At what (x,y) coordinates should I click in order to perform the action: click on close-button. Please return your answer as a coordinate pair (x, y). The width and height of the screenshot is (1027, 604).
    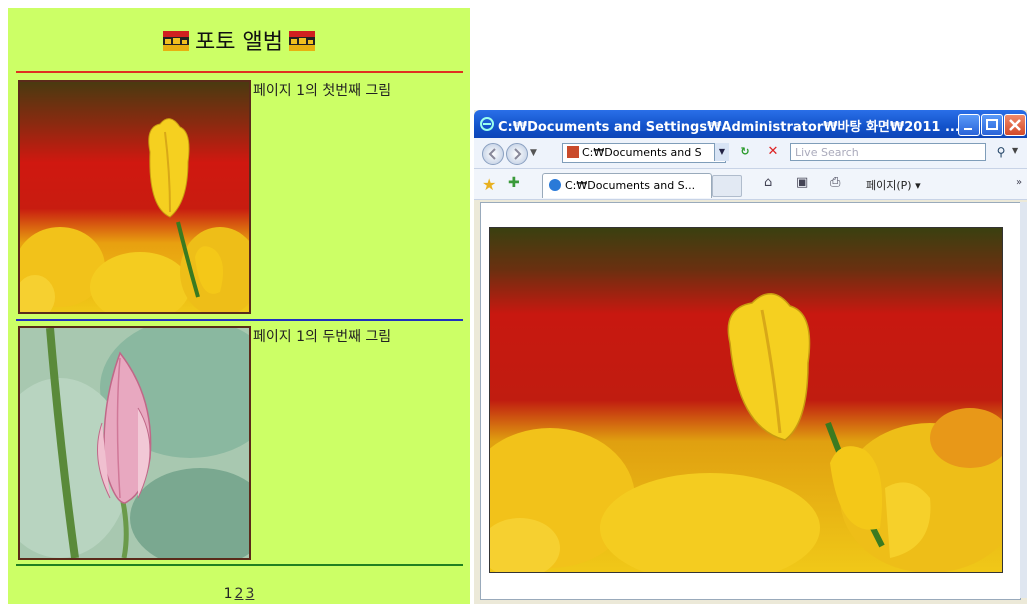
    Looking at the image, I should click on (1015, 125).